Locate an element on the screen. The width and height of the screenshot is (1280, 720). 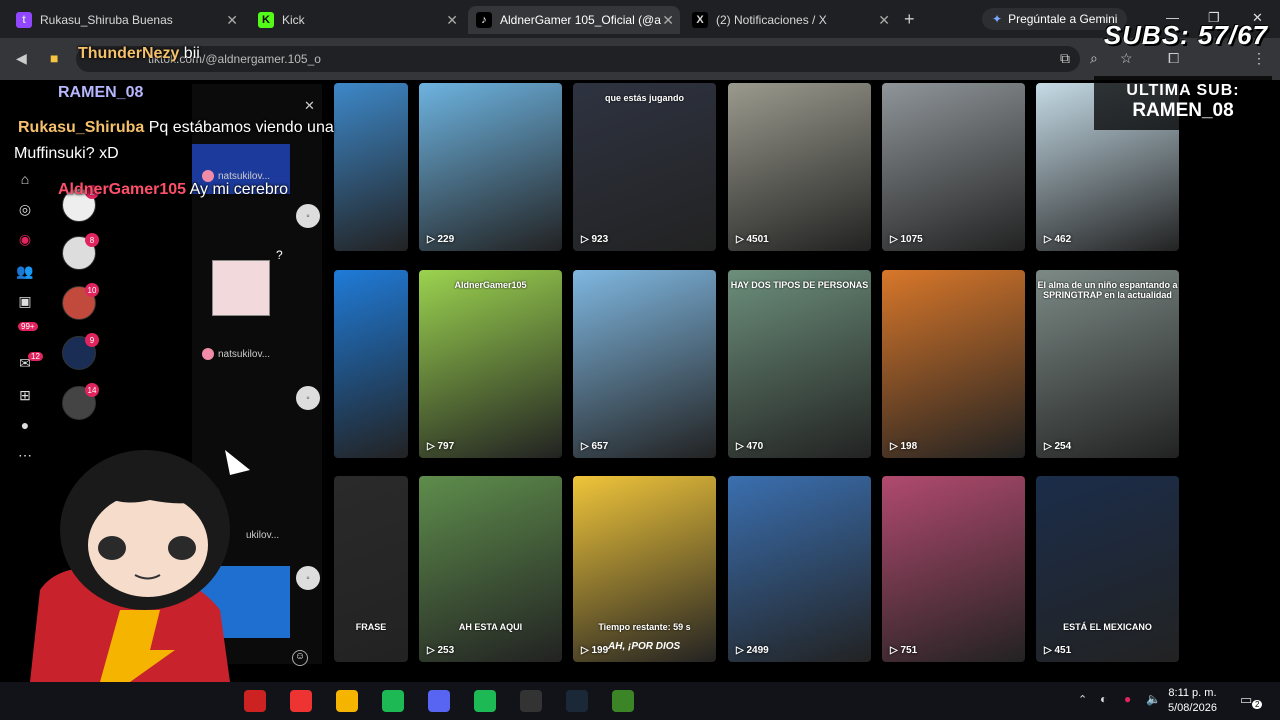
notifications-icon: ▭ is located at coordinates (1246, 700).